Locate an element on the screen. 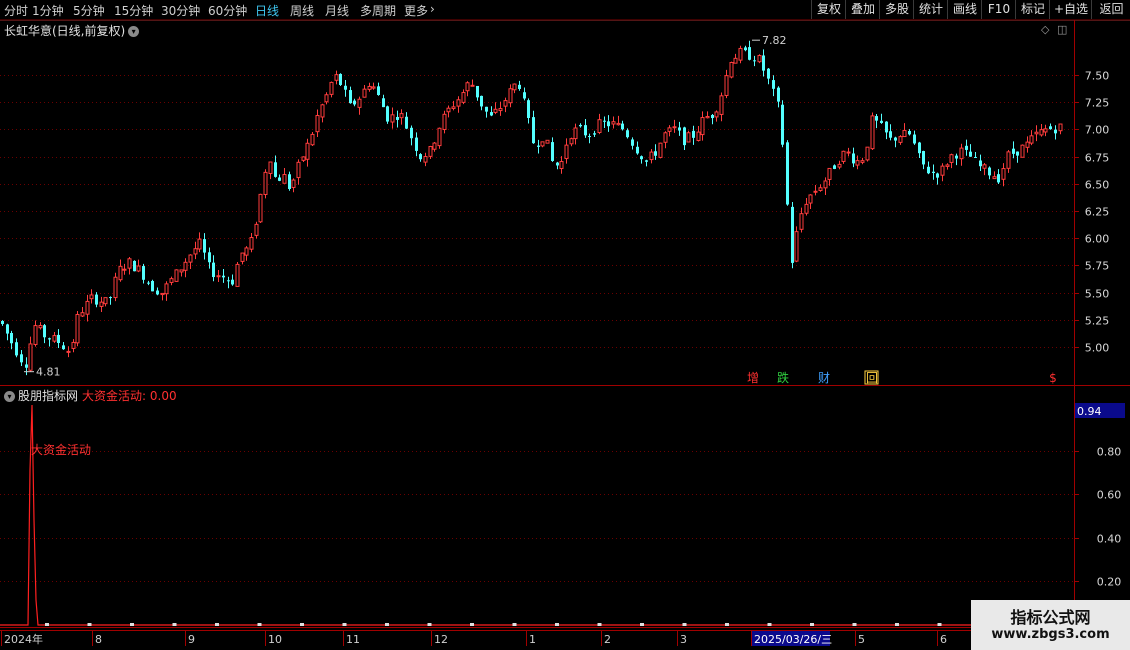 The width and height of the screenshot is (1130, 650). add-watchlist-button: +自选 is located at coordinates (1070, 9).